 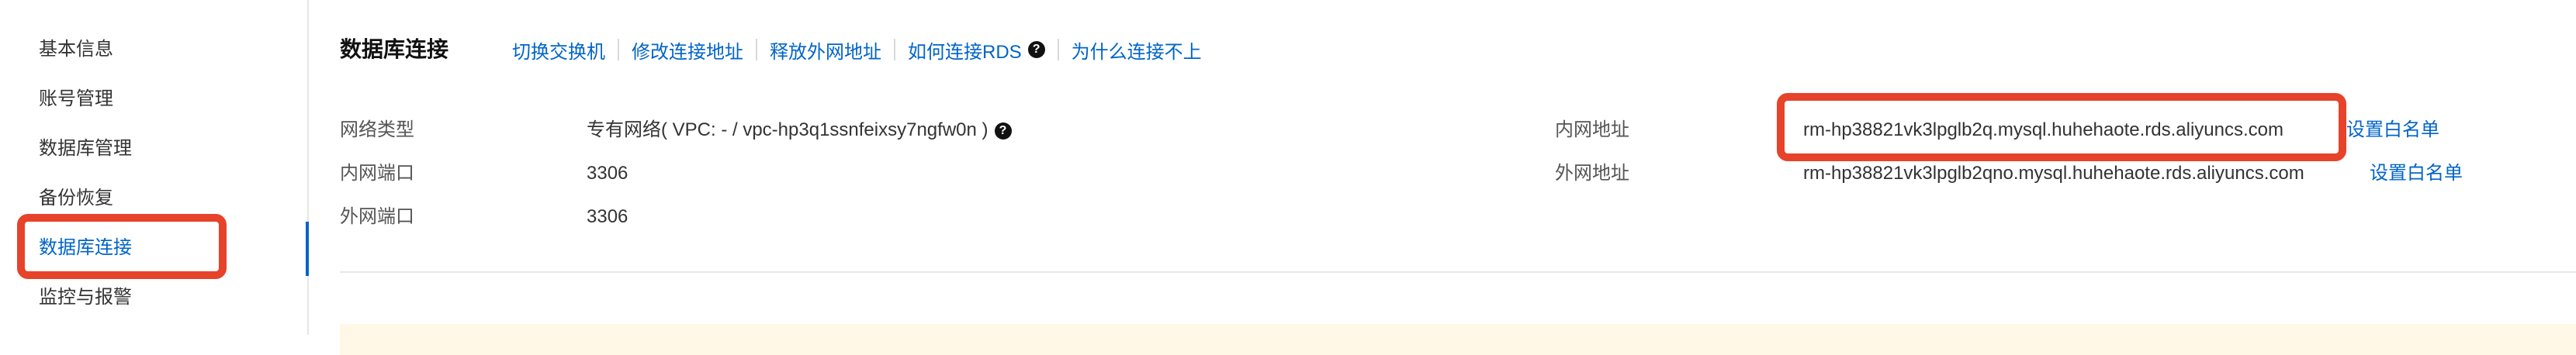 What do you see at coordinates (1458, 339) in the screenshot?
I see `notice-banner` at bounding box center [1458, 339].